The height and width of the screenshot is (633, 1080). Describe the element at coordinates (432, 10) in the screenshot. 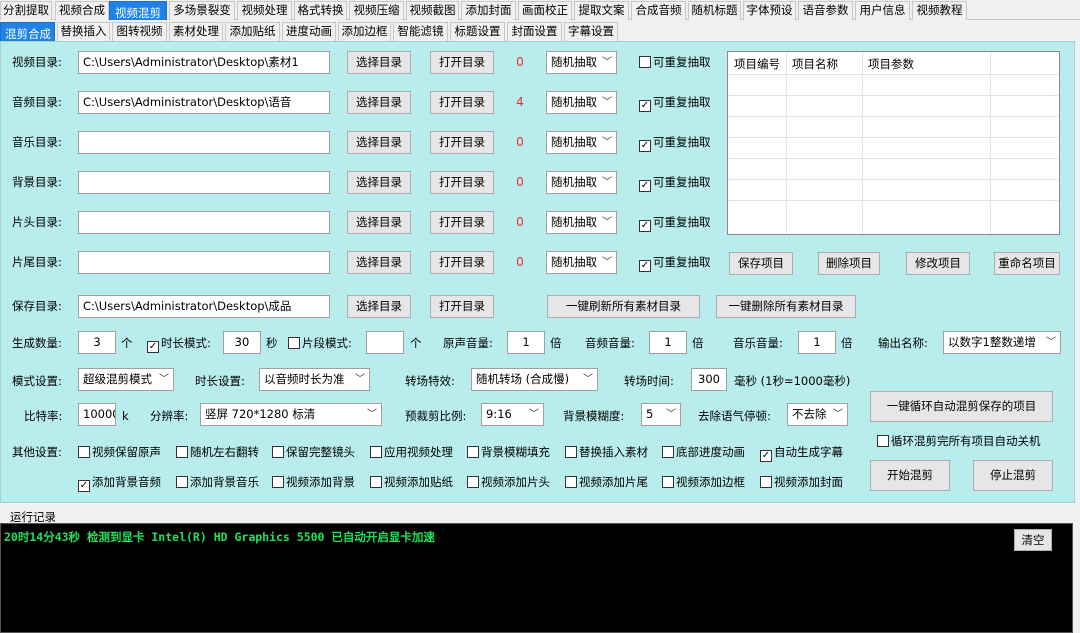

I see `tab-video-screenshot: 视频截图` at that location.